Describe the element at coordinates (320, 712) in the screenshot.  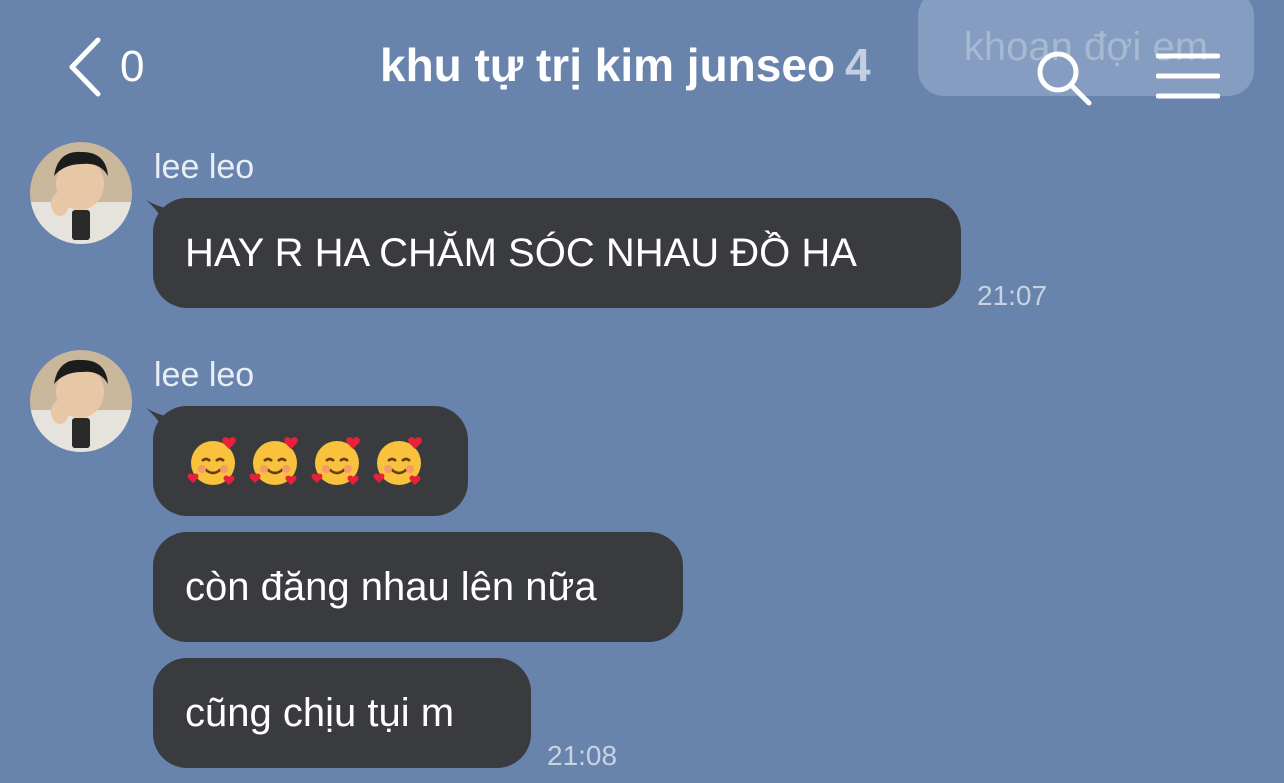
I see `message-text: cũng chịu tụi m` at that location.